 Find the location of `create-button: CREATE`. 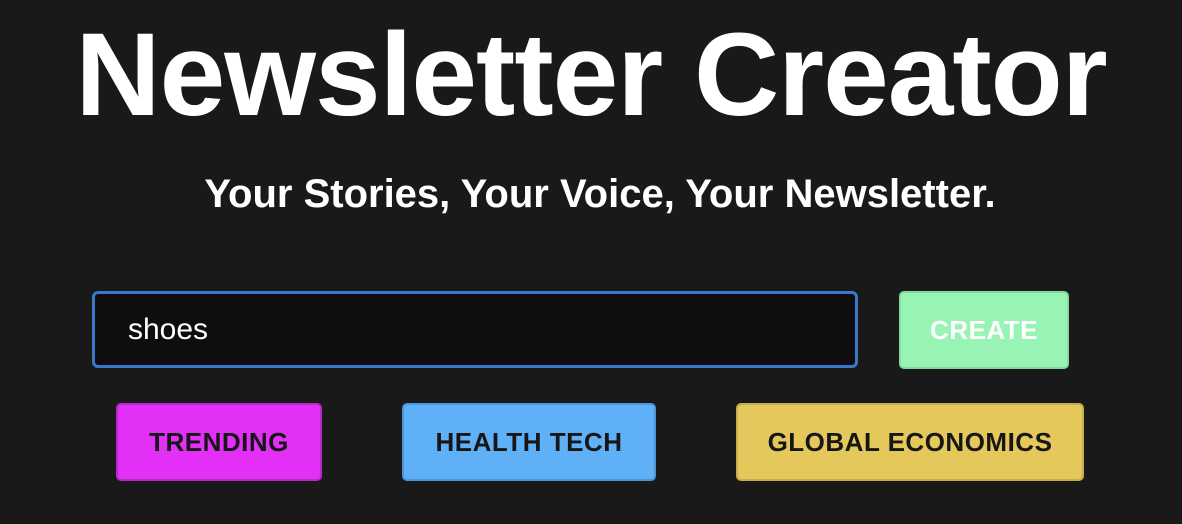

create-button: CREATE is located at coordinates (984, 330).